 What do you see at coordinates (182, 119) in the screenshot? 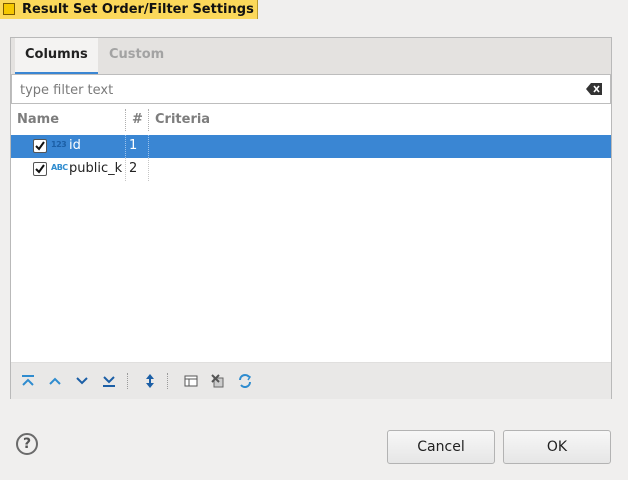
I see `header-criteria: Criteria` at bounding box center [182, 119].